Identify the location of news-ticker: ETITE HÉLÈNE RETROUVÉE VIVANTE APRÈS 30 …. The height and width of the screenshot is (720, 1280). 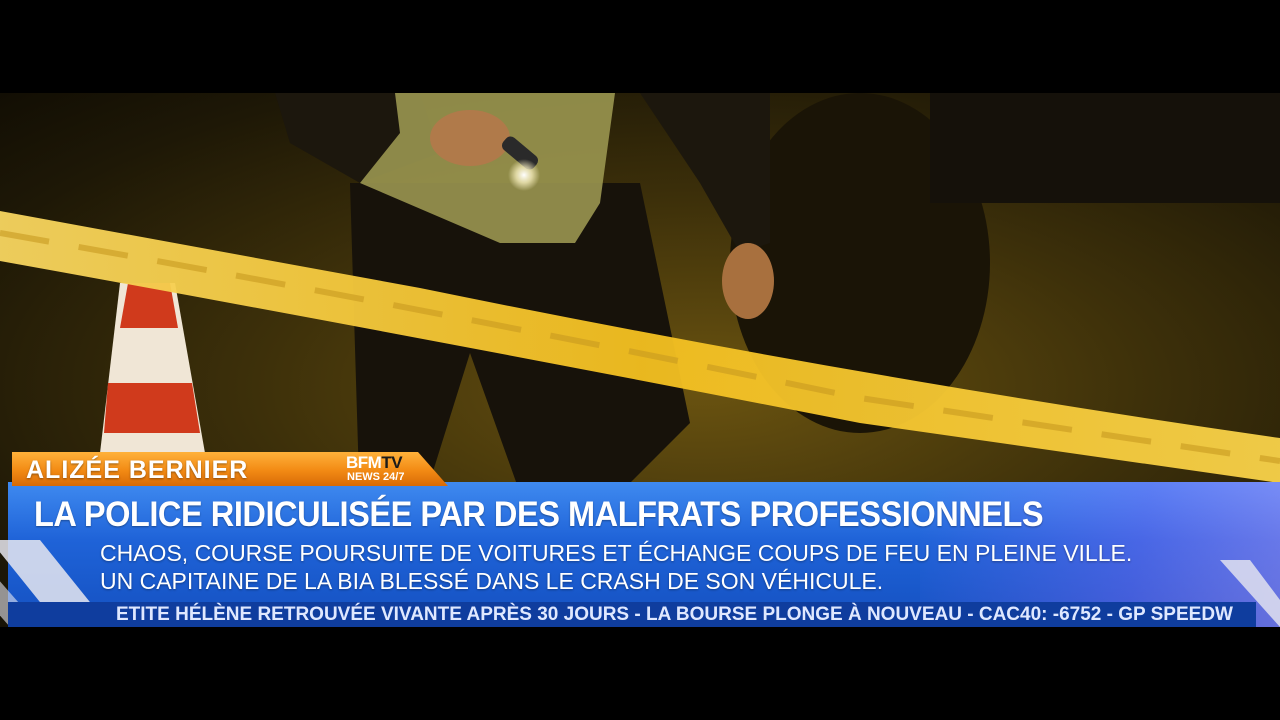
(632, 614).